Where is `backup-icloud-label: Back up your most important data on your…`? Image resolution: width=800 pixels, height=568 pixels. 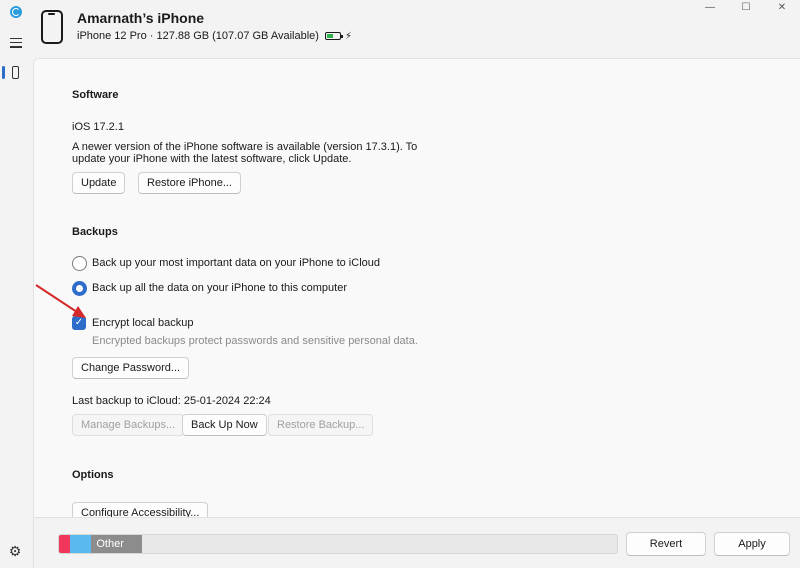
backup-icloud-label: Back up your most important data on your… is located at coordinates (236, 263).